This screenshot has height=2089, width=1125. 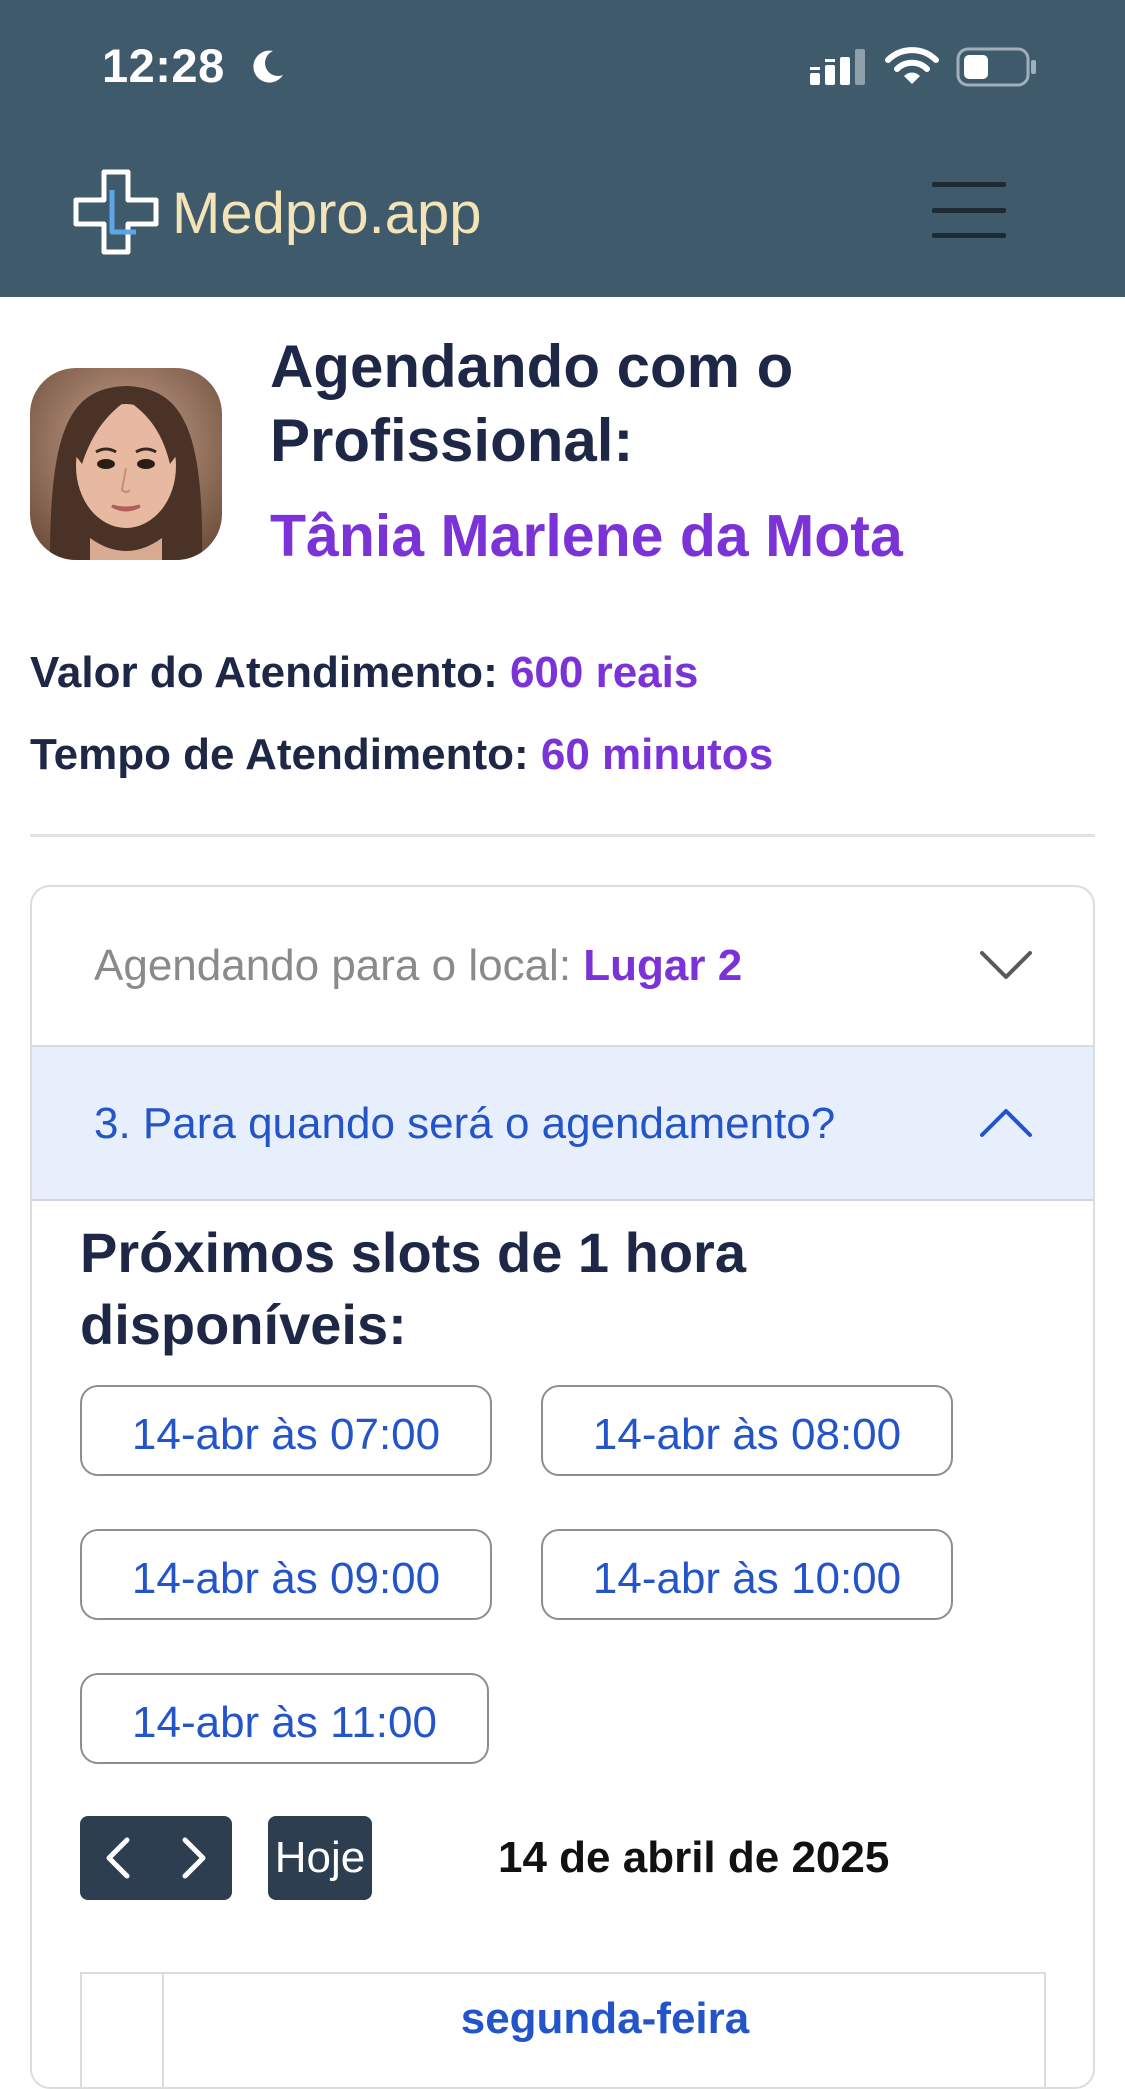 I want to click on today-button: Hoje, so click(x=320, y=1858).